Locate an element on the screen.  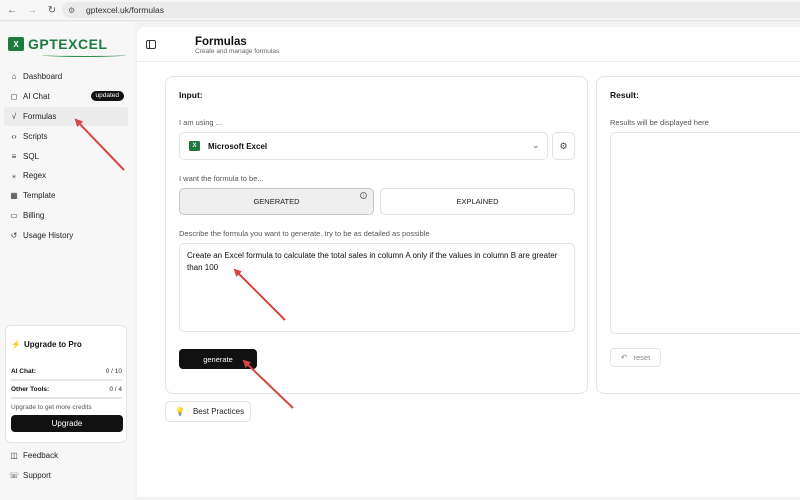
sidebar-item-formulas: √ Formulas is located at coordinates (66, 116).